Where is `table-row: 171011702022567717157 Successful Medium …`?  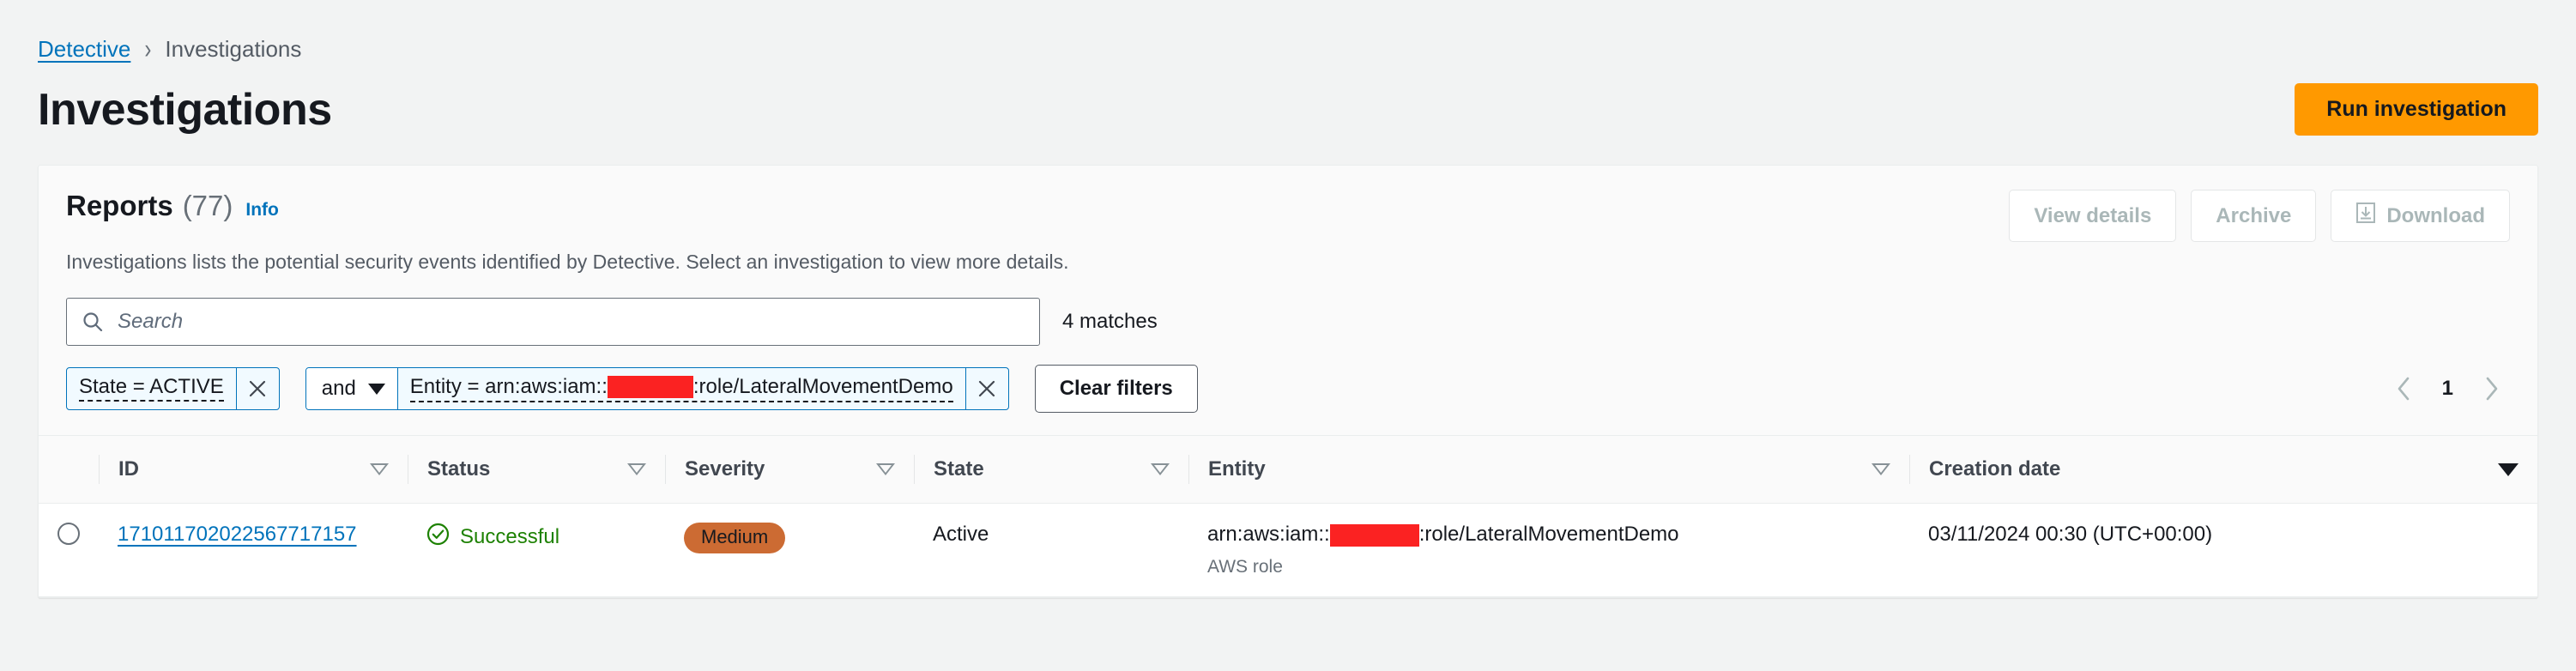 table-row: 171011702022567717157 Successful Medium … is located at coordinates (1288, 550).